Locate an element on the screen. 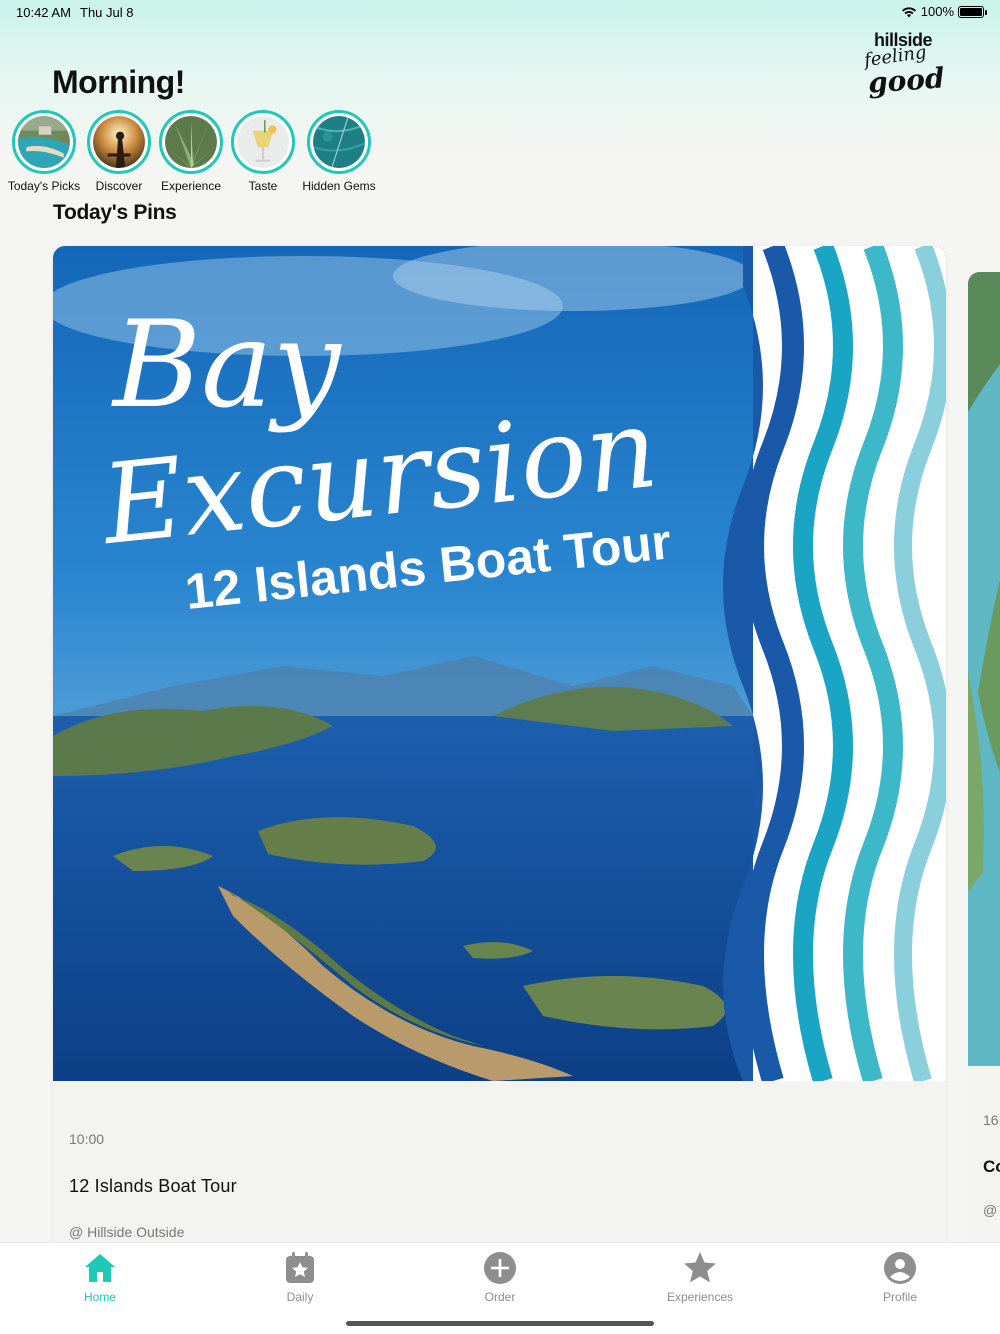 This screenshot has height=1334, width=1000. palm-poster-image is located at coordinates (984, 669).